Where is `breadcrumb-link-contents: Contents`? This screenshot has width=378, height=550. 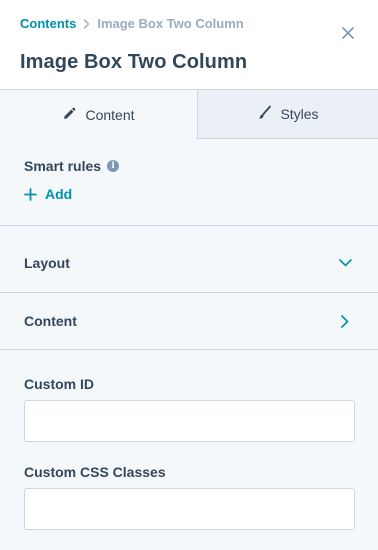
breadcrumb-link-contents: Contents is located at coordinates (48, 23).